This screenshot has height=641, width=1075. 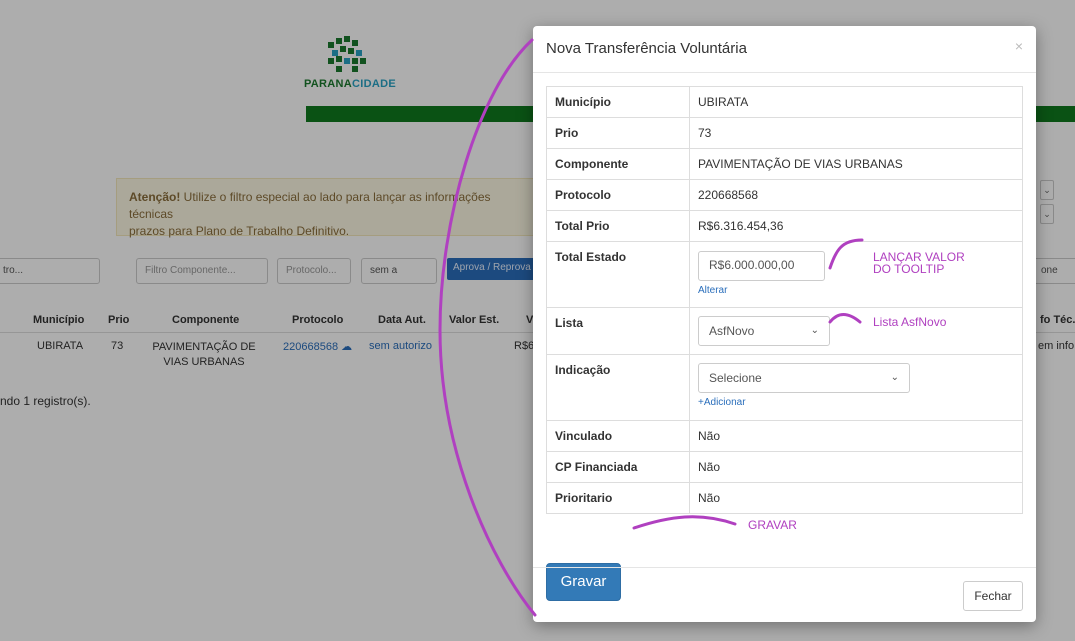 I want to click on row-key: Total Estado, so click(x=618, y=274).